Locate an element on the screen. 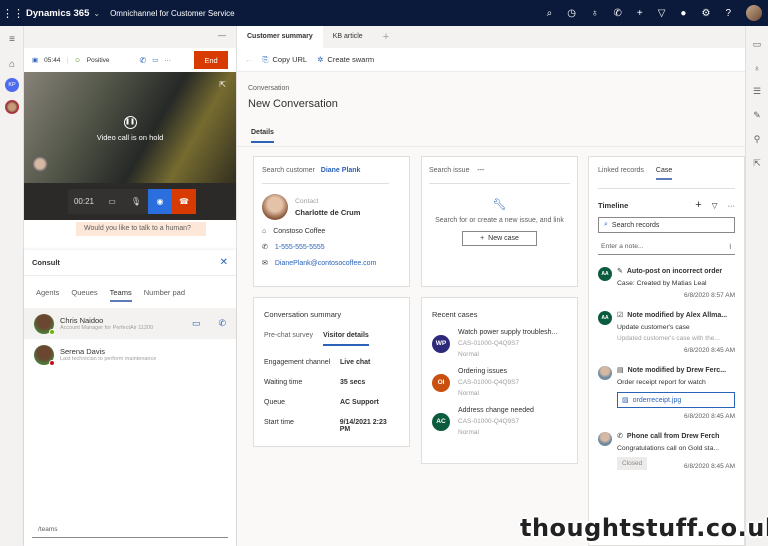  email-link: DianePlank@contosocoffee.com is located at coordinates (326, 263).